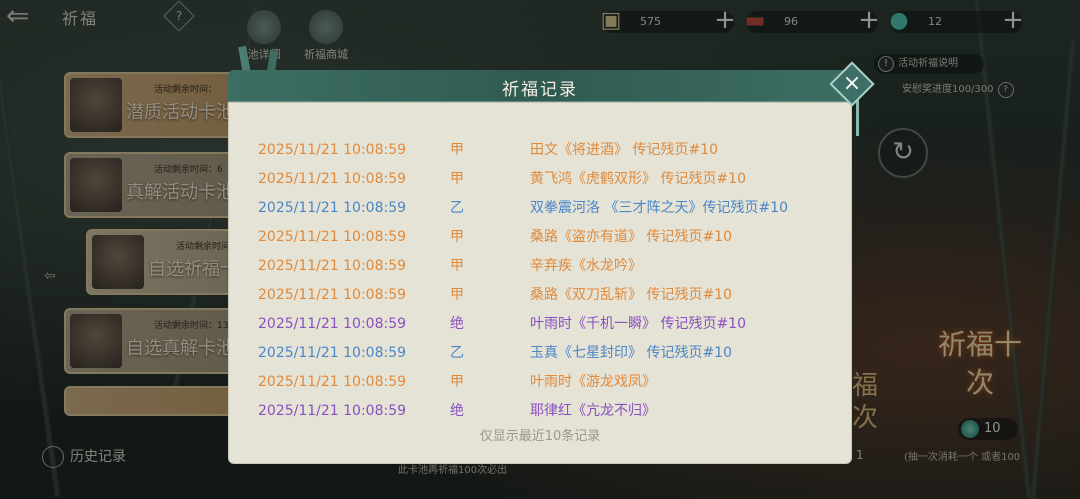 The height and width of the screenshot is (499, 1080). Describe the element at coordinates (638, 179) in the screenshot. I see `record-item: 黄飞鸿《虎鹤双形》 传记残页#10` at that location.